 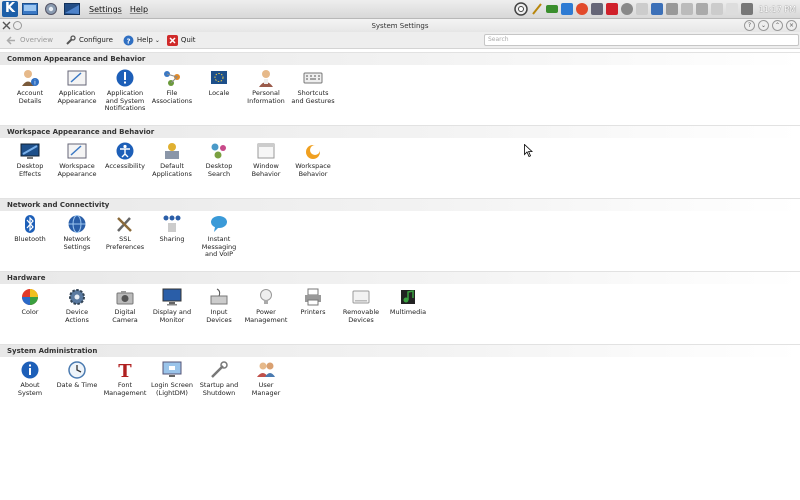 I want to click on wrench-icon, so click(x=70, y=40).